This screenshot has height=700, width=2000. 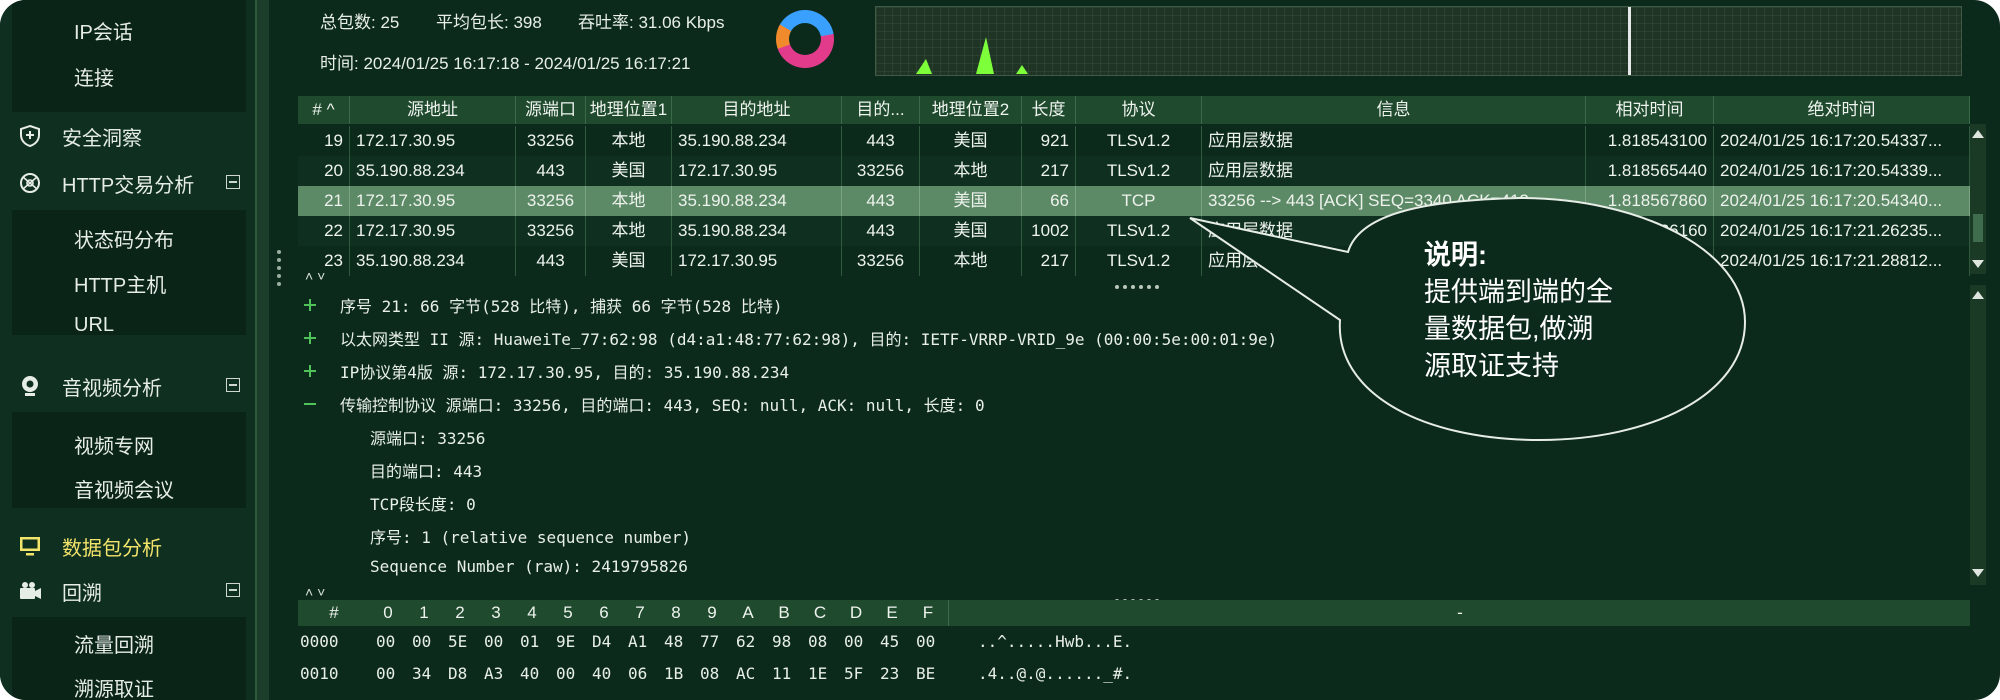 I want to click on hex-byte: 5F, so click(x=853, y=673).